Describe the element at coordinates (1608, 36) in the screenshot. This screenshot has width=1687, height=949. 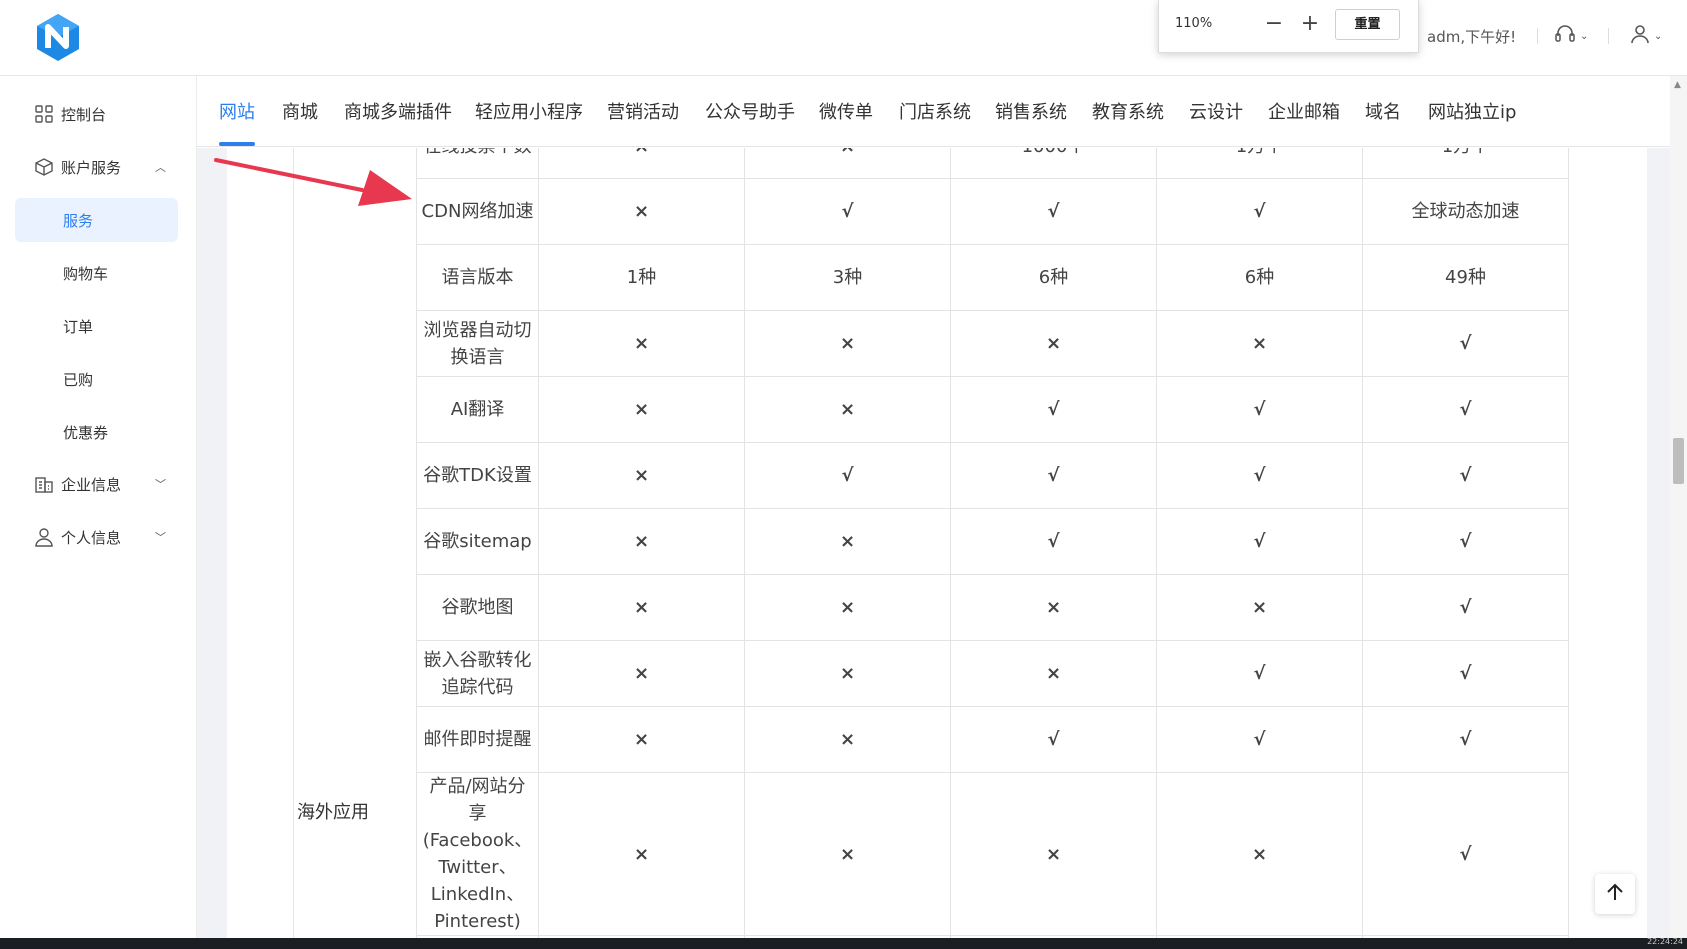
I see `header-divider` at that location.